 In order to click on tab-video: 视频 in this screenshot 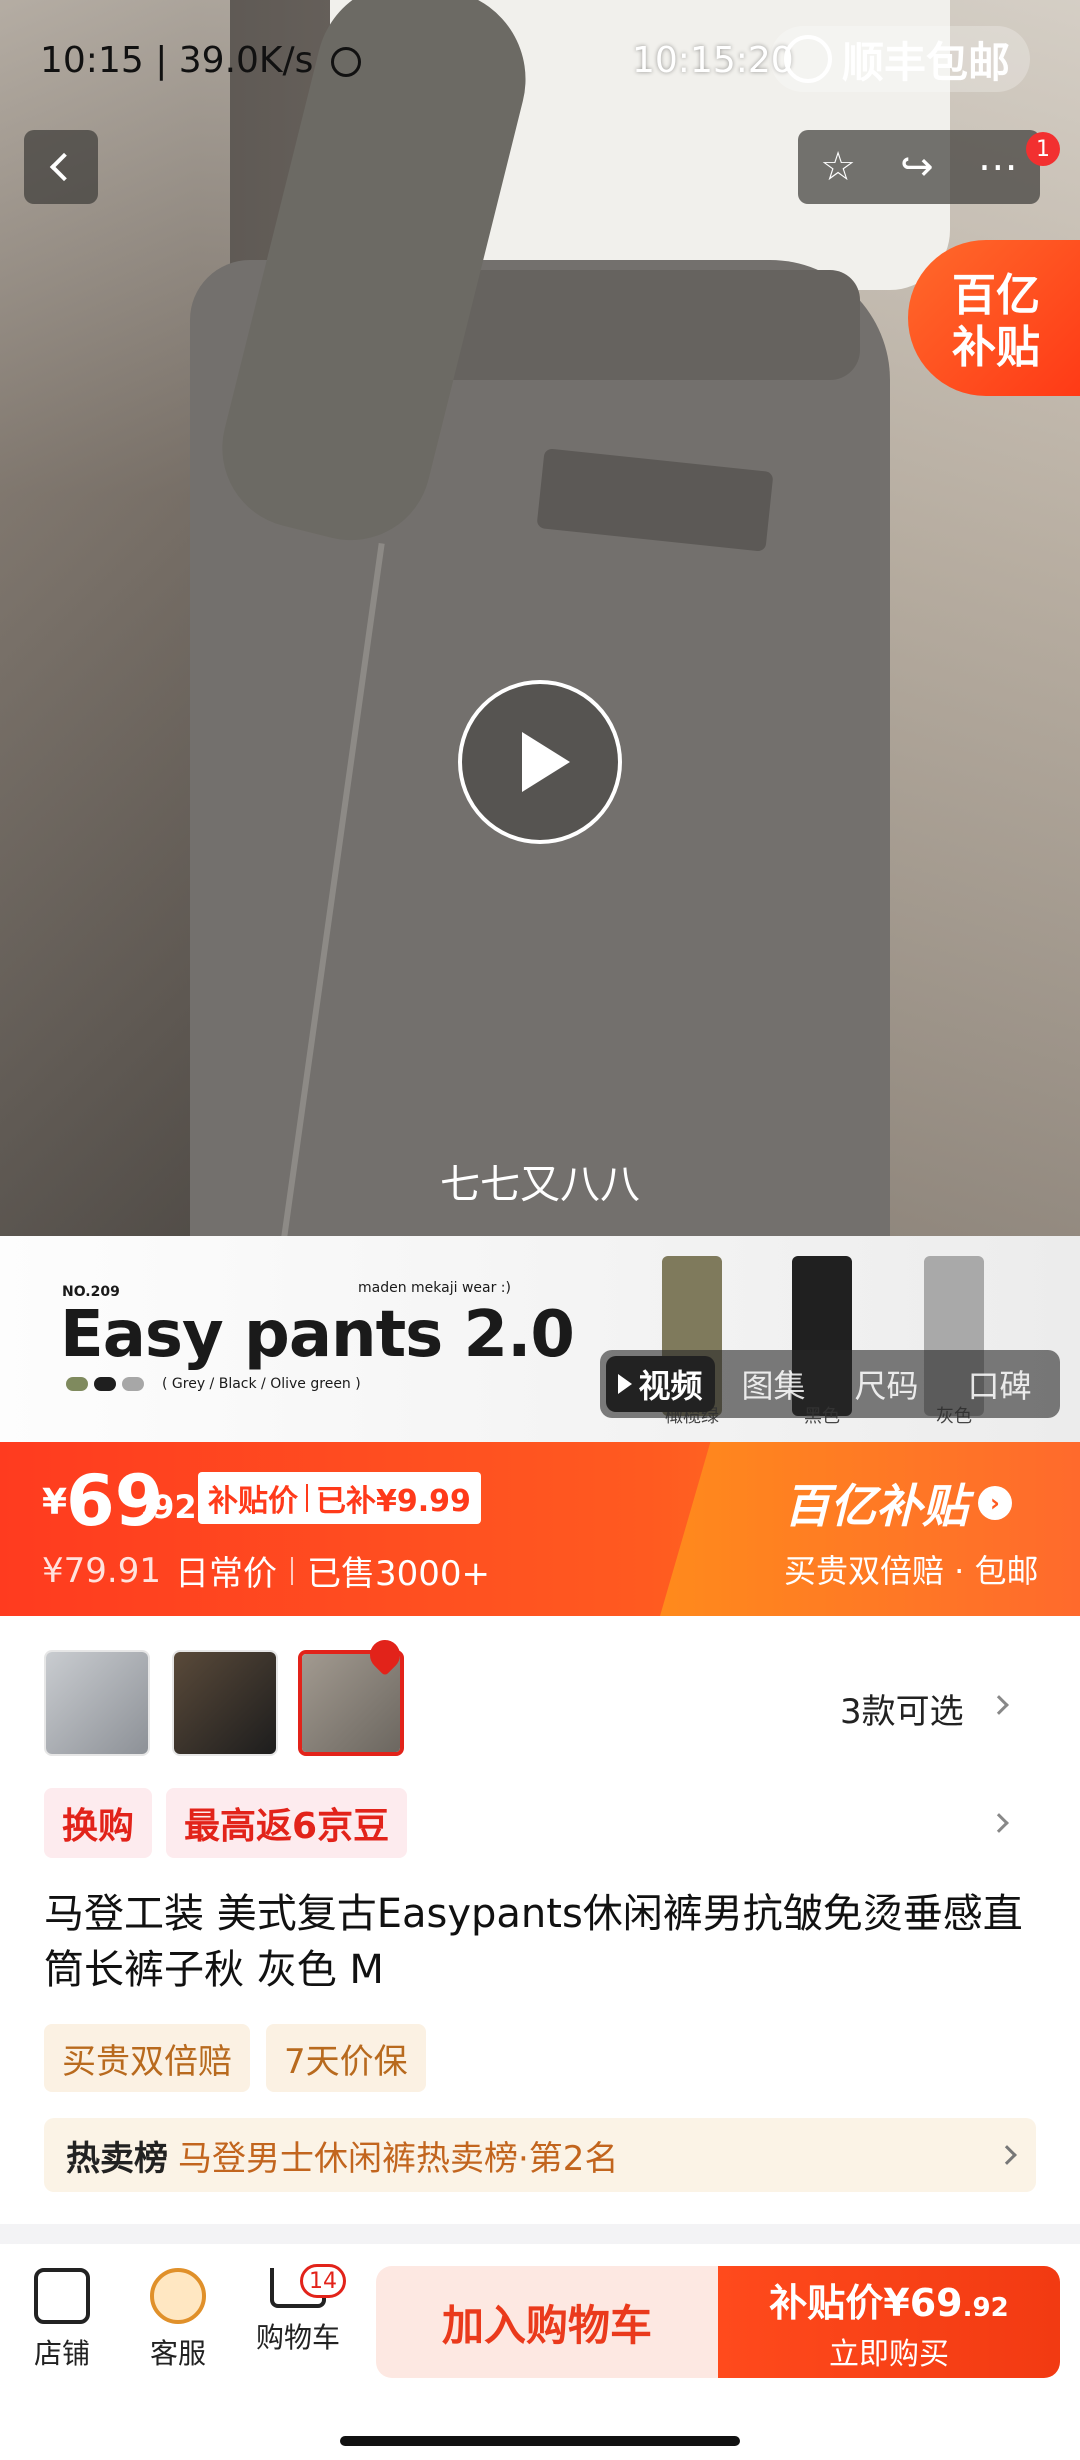, I will do `click(660, 1384)`.